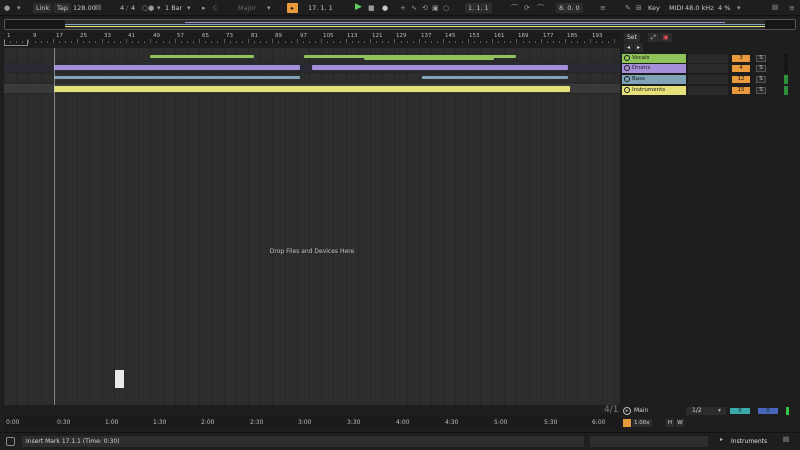  What do you see at coordinates (514, 8) in the screenshot?
I see `punch-in-icon: ⌒` at bounding box center [514, 8].